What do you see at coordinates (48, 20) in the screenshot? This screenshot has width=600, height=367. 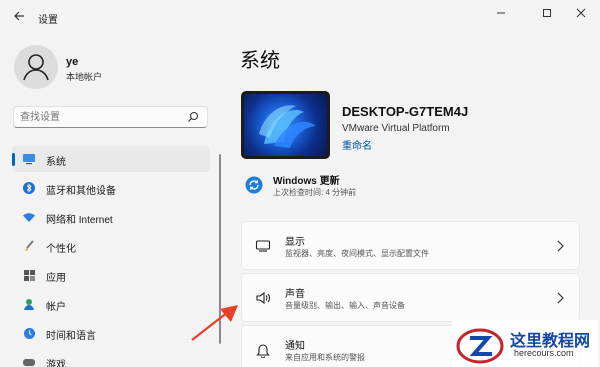 I see `window-title: 设置` at bounding box center [48, 20].